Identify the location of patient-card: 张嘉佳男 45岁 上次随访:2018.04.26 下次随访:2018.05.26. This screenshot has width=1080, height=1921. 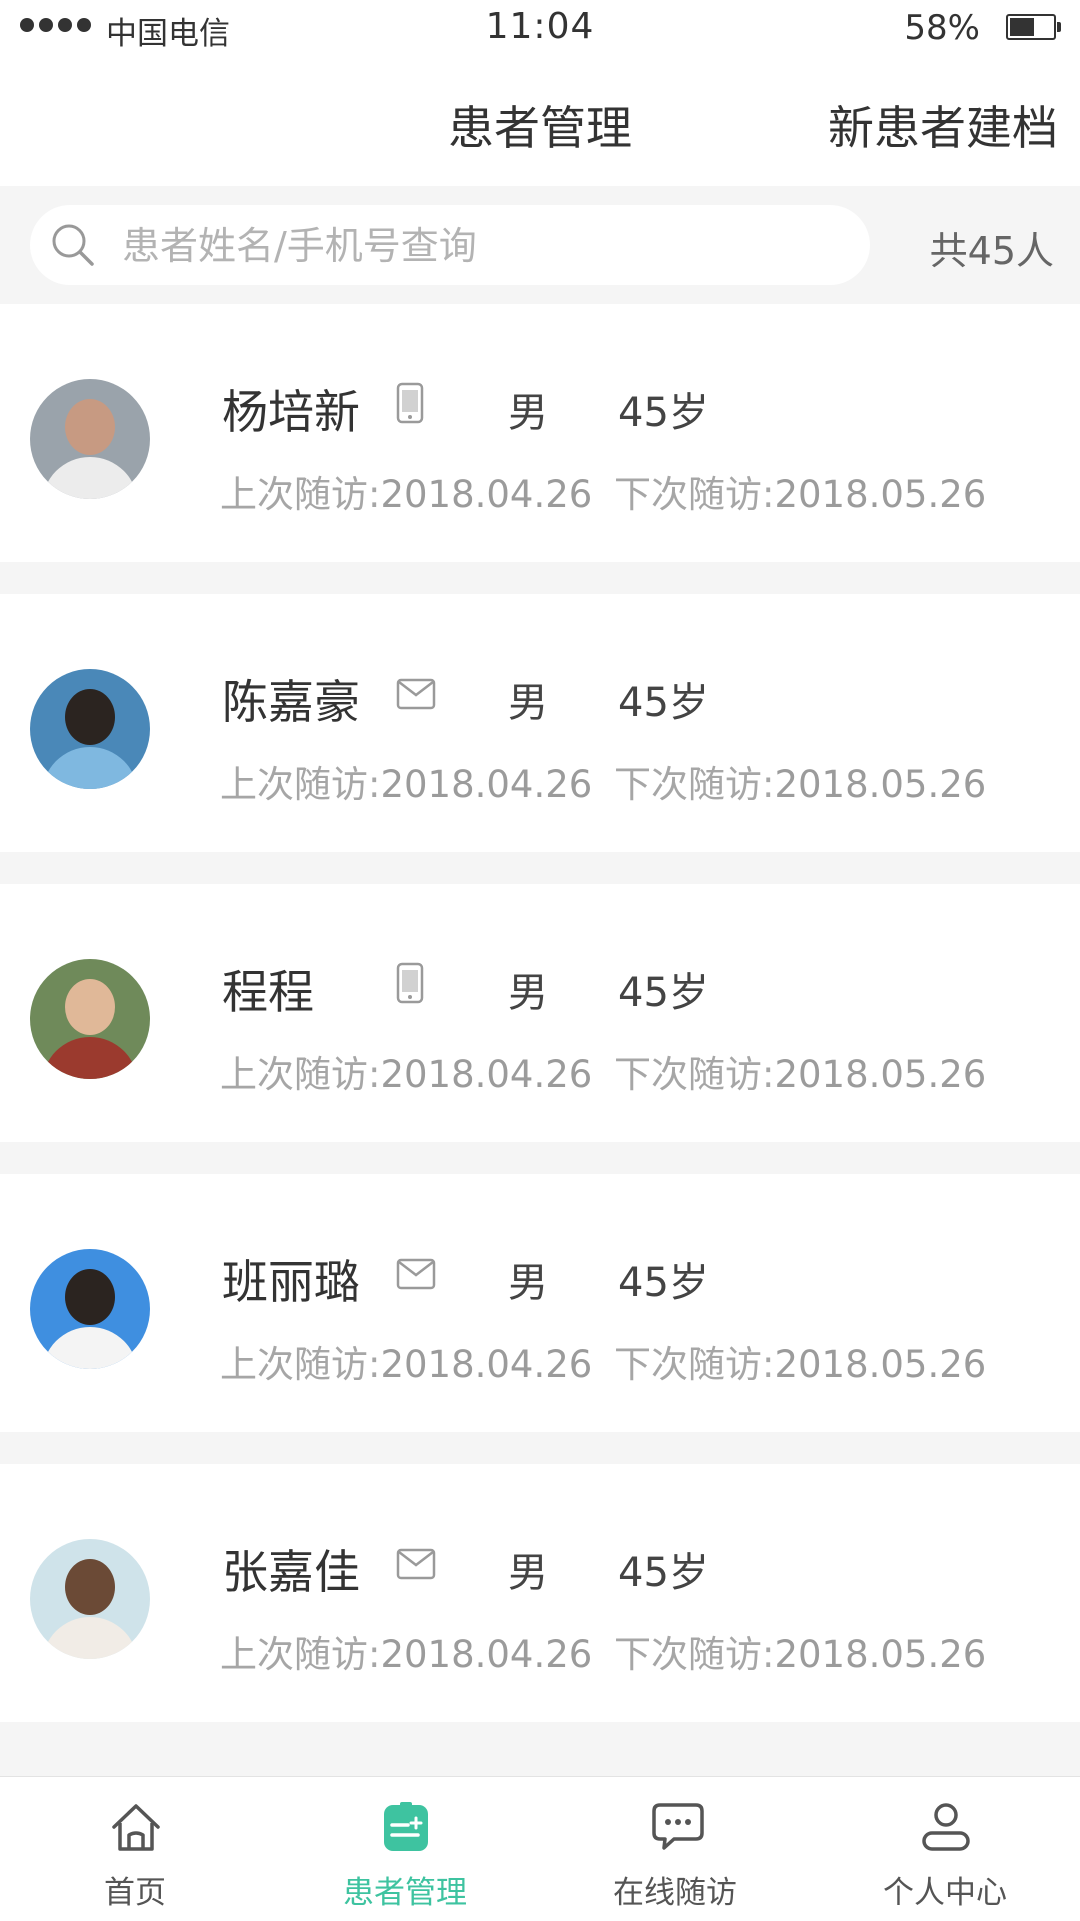
(540, 1593).